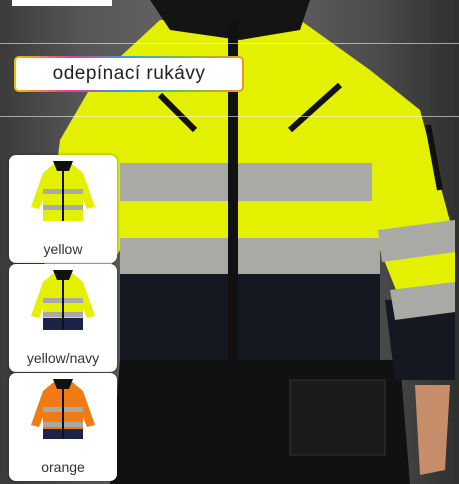  What do you see at coordinates (229, 116) in the screenshot?
I see `divider-bottom` at bounding box center [229, 116].